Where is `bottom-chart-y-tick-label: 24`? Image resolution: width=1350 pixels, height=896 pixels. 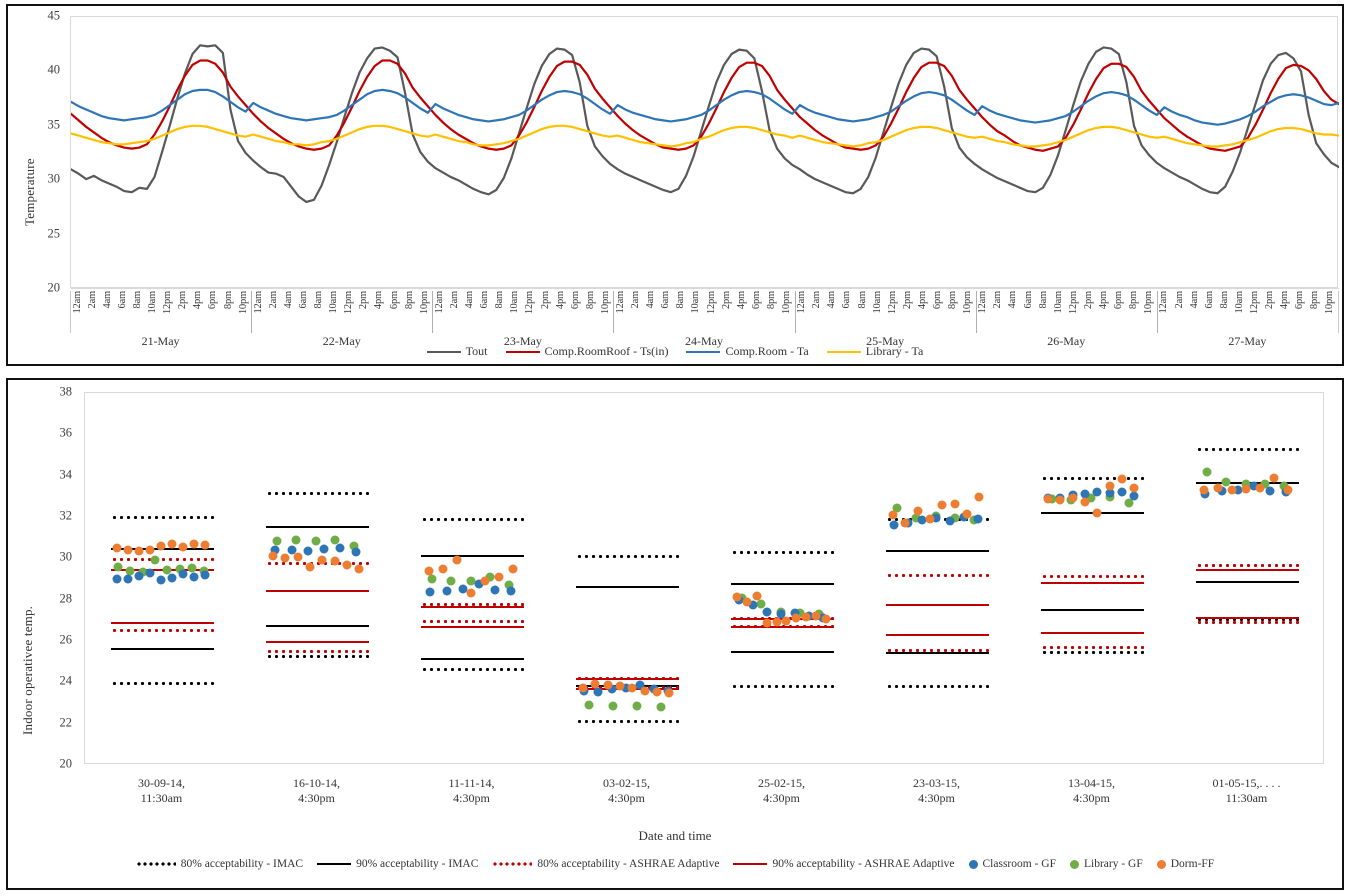
bottom-chart-y-tick-label: 24 is located at coordinates (66, 680).